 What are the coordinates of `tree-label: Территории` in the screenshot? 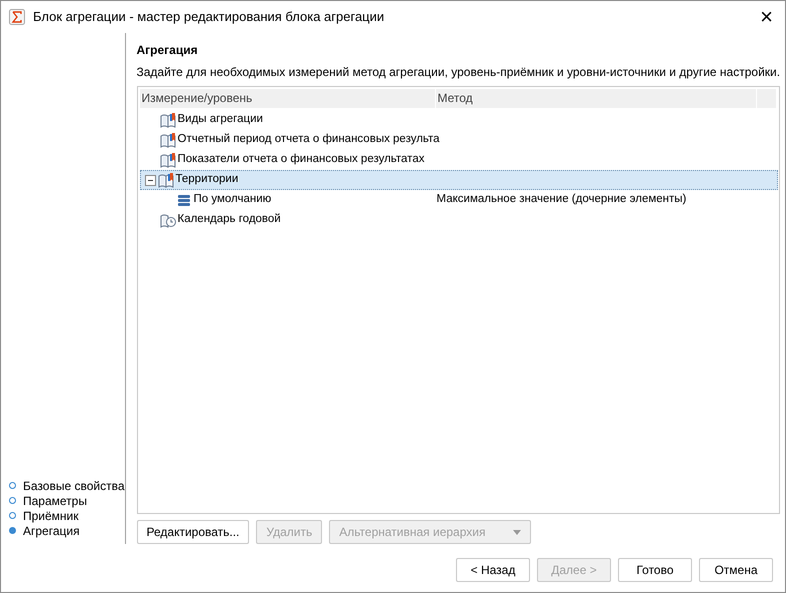 It's located at (207, 180).